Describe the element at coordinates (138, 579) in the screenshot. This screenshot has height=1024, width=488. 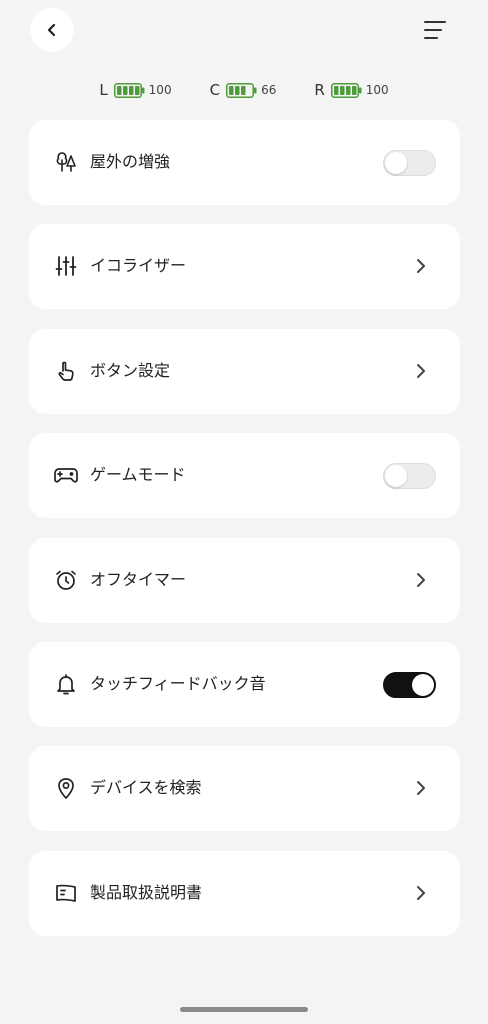
I see `setting-label: オフタイマー` at that location.